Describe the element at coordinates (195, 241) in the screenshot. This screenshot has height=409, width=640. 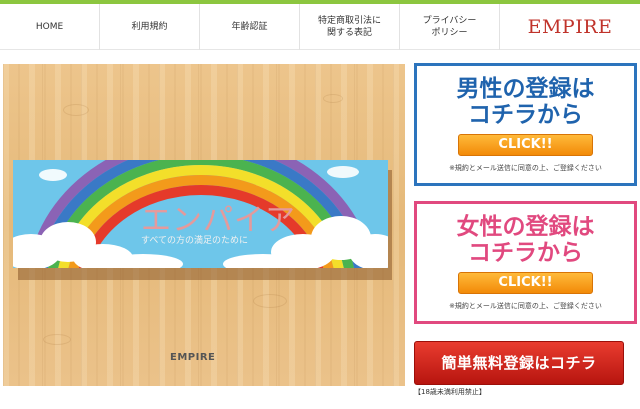
I see `banner-subtitle: すべての方の満足のために` at that location.